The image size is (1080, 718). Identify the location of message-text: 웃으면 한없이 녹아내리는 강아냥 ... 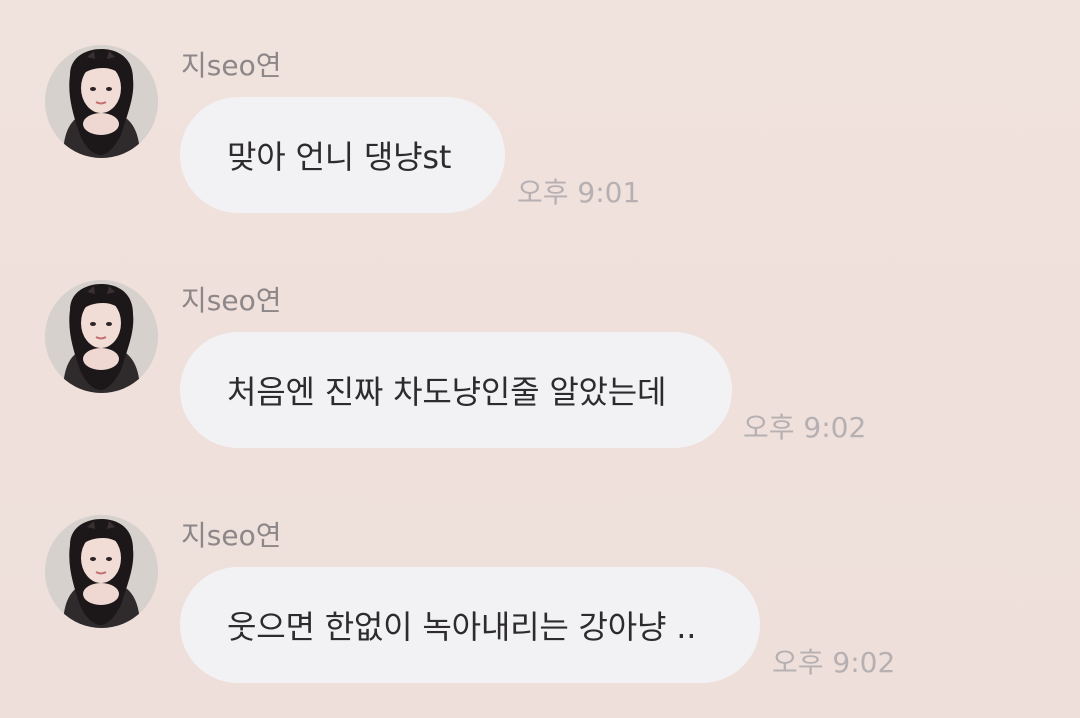
(462, 627).